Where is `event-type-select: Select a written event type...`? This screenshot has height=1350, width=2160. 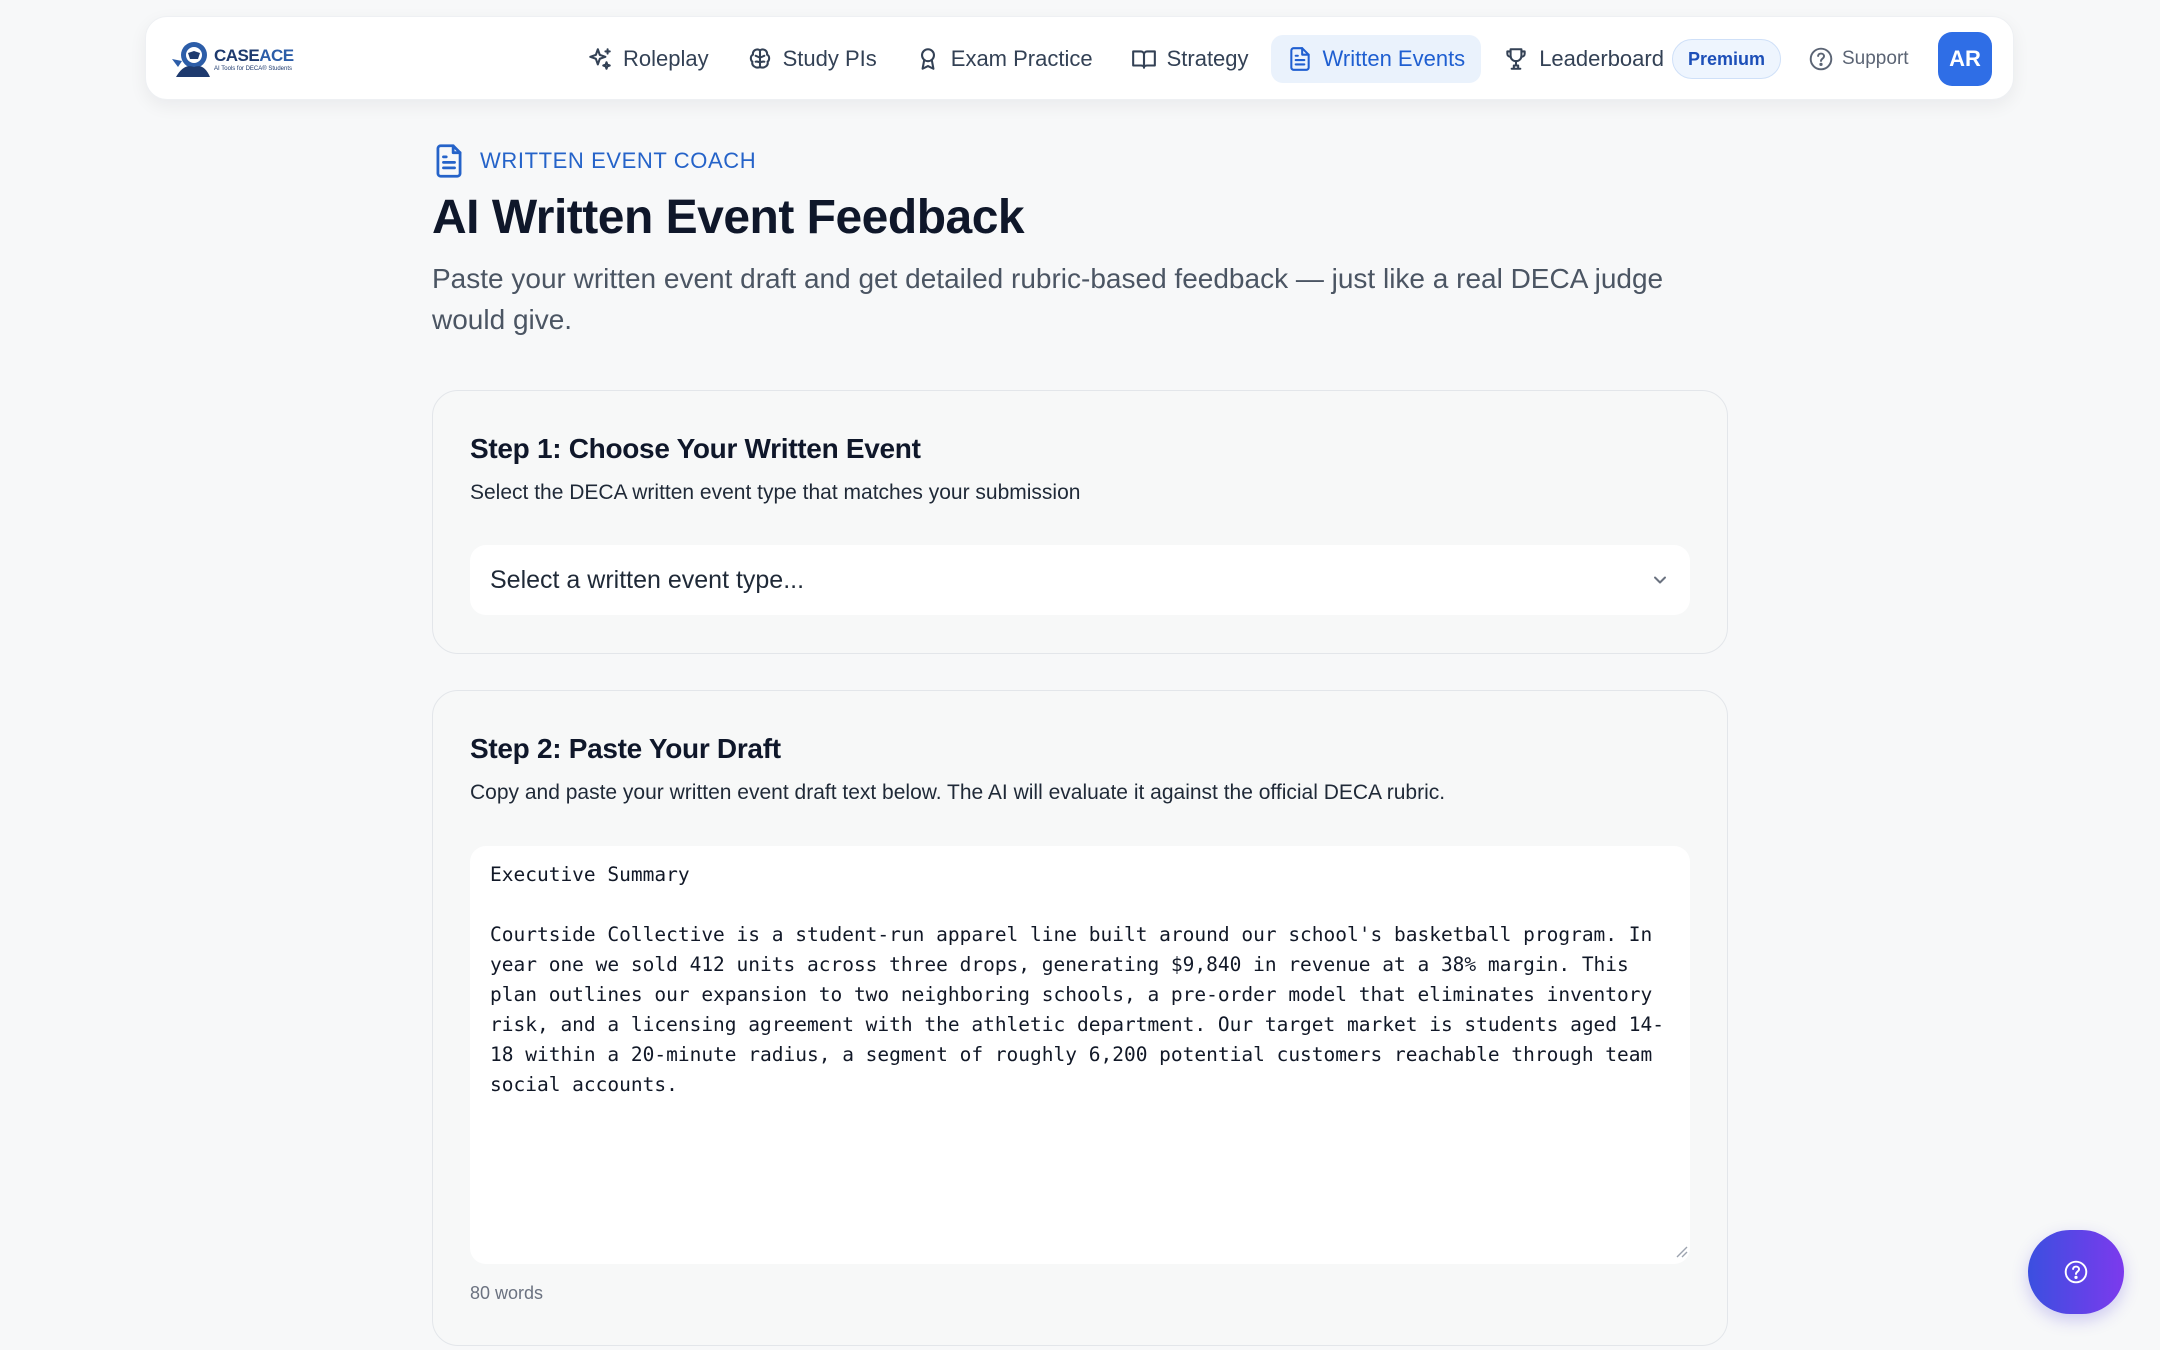
event-type-select: Select a written event type... is located at coordinates (1080, 580).